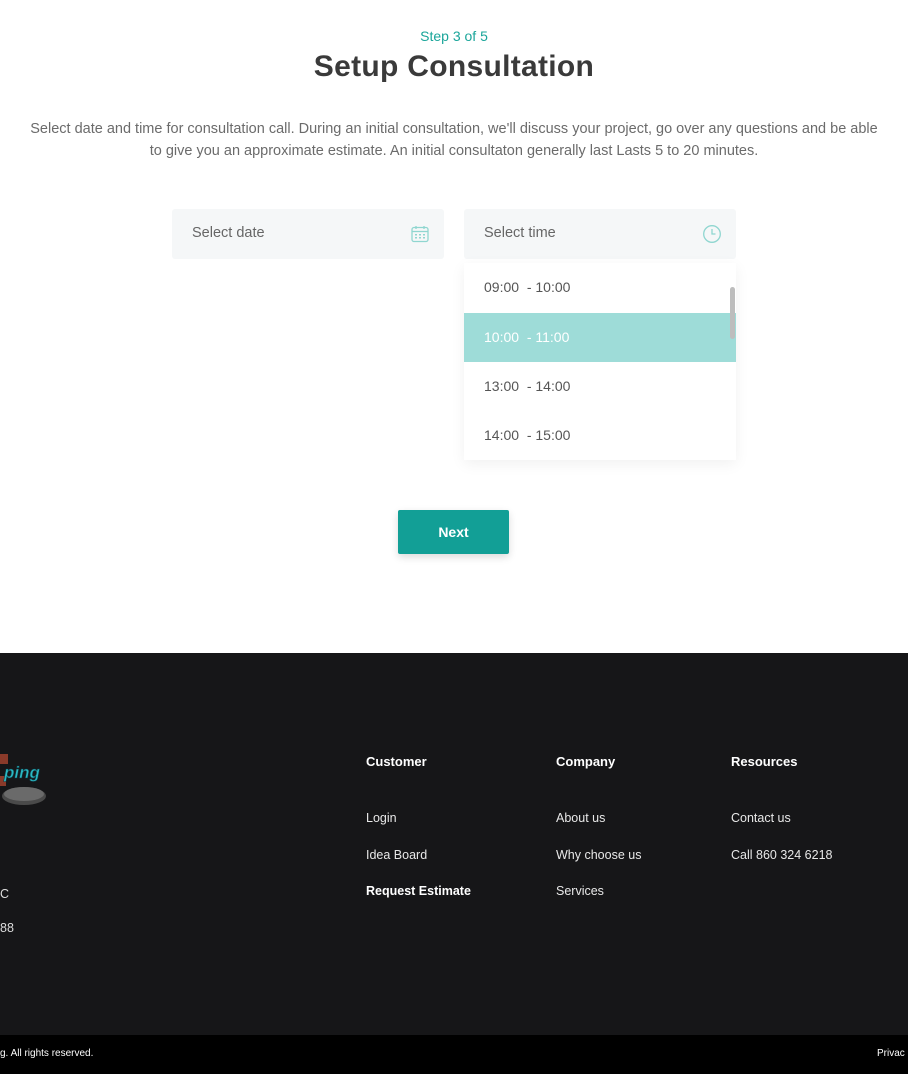 This screenshot has width=908, height=1074. What do you see at coordinates (228, 233) in the screenshot?
I see `date-placeholder: Select date` at bounding box center [228, 233].